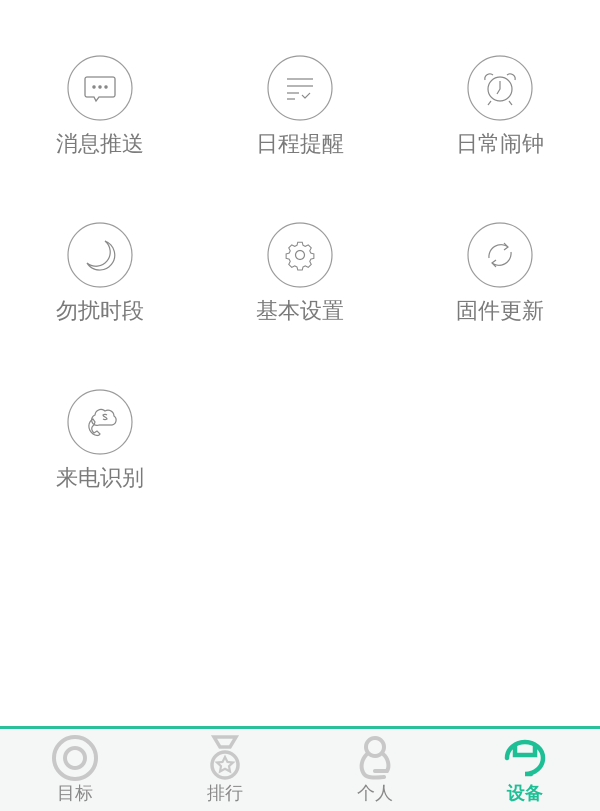  I want to click on feature-label: 基本设置, so click(300, 312).